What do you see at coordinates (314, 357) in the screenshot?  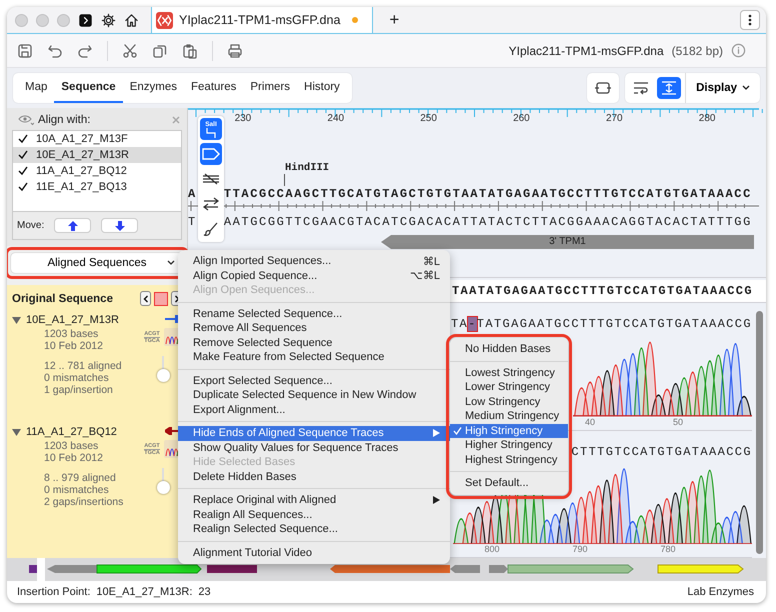 I see `menu-item: Make Feature from Selected Sequence` at bounding box center [314, 357].